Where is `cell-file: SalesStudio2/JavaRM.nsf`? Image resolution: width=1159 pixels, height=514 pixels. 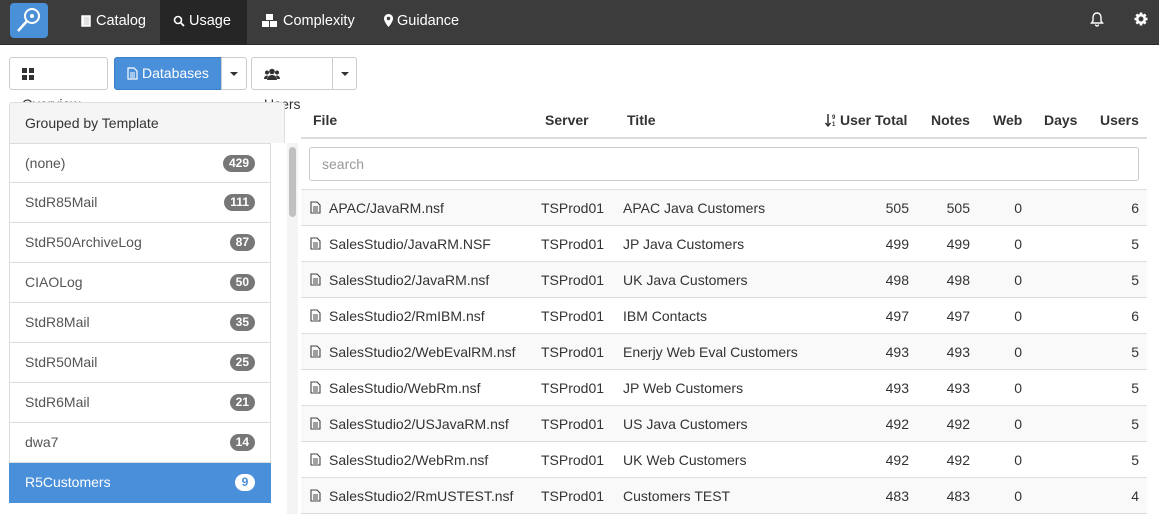
cell-file: SalesStudio2/JavaRM.nsf is located at coordinates (409, 280).